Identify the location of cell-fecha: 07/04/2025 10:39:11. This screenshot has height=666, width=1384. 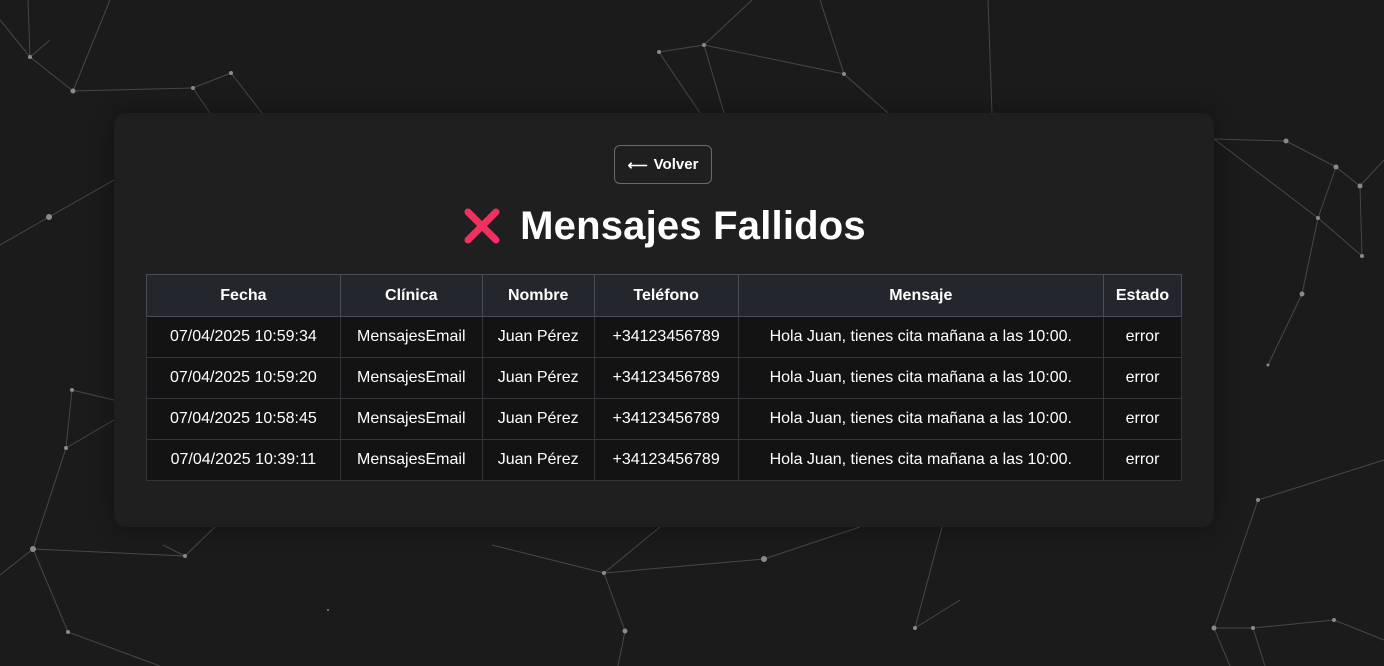
(243, 460).